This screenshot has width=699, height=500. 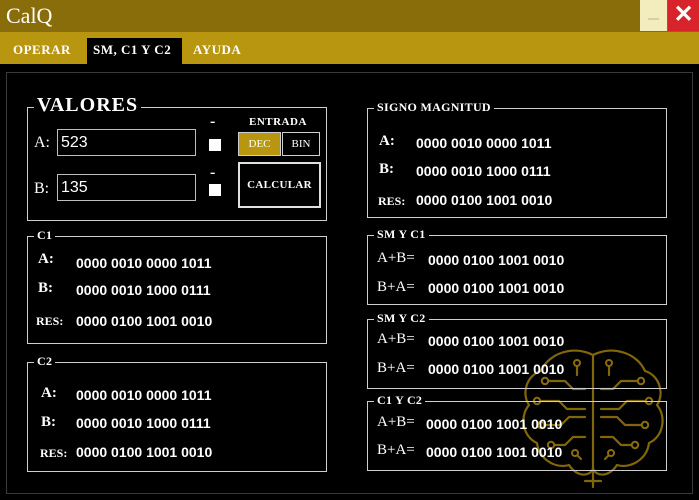 I want to click on c2-b-label: B:, so click(x=48, y=422).